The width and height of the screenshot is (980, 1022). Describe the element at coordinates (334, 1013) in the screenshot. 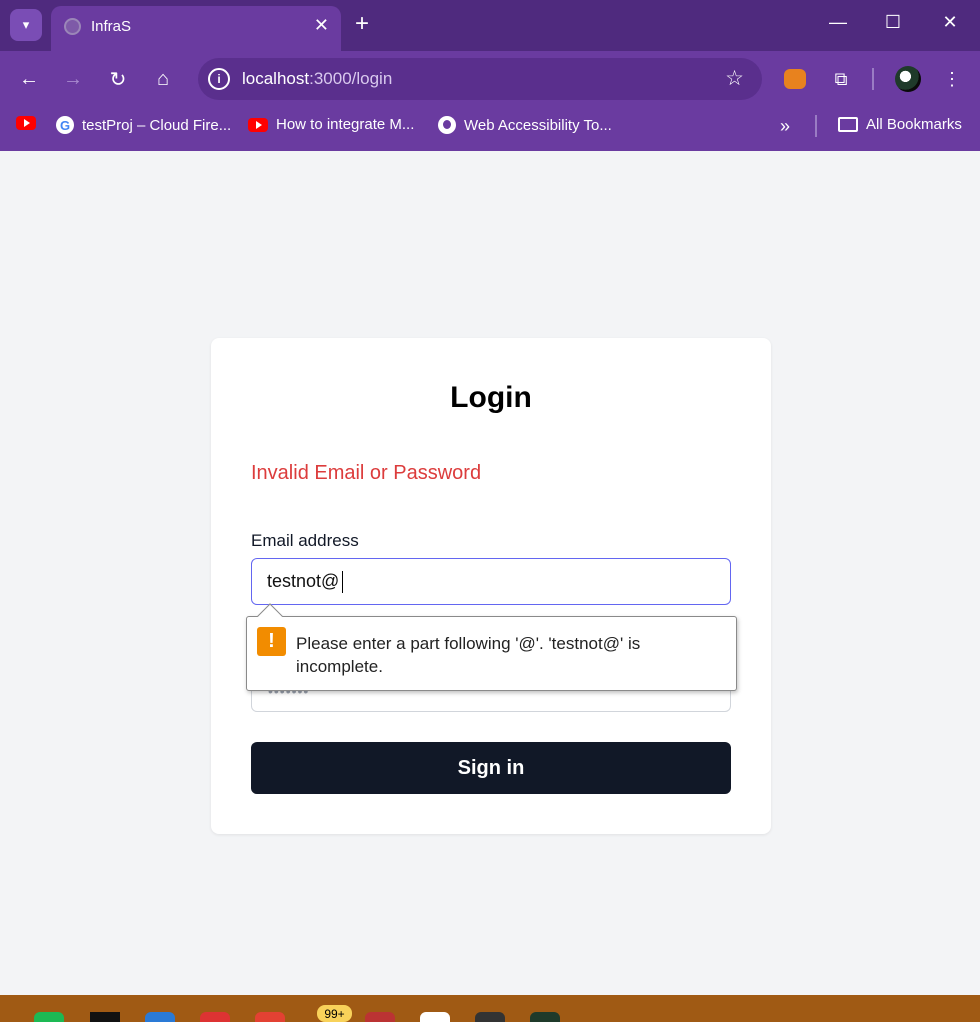

I see `notification-badge: 99+` at that location.